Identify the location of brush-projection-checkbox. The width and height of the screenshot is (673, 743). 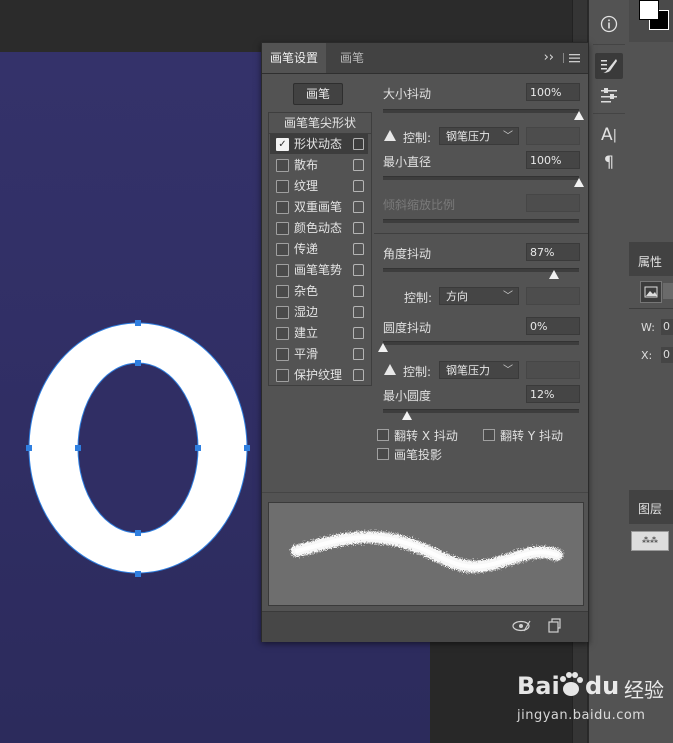
(383, 454).